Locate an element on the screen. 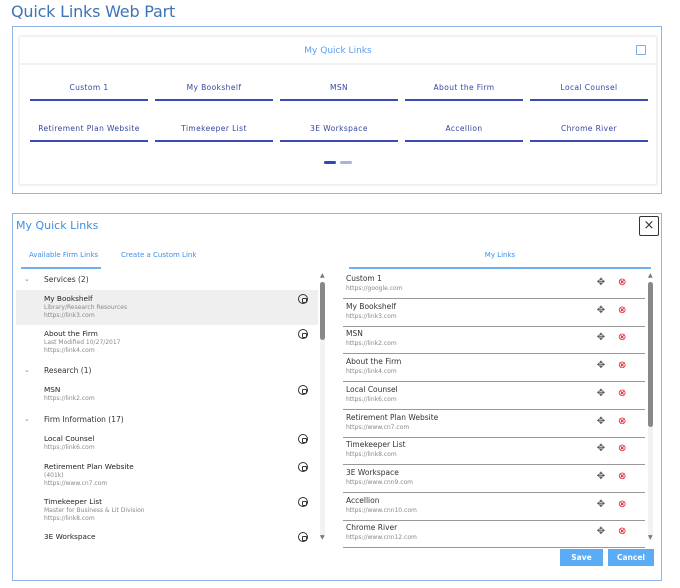 The height and width of the screenshot is (588, 680). quick-link-tile: 3E Workspace is located at coordinates (339, 132).